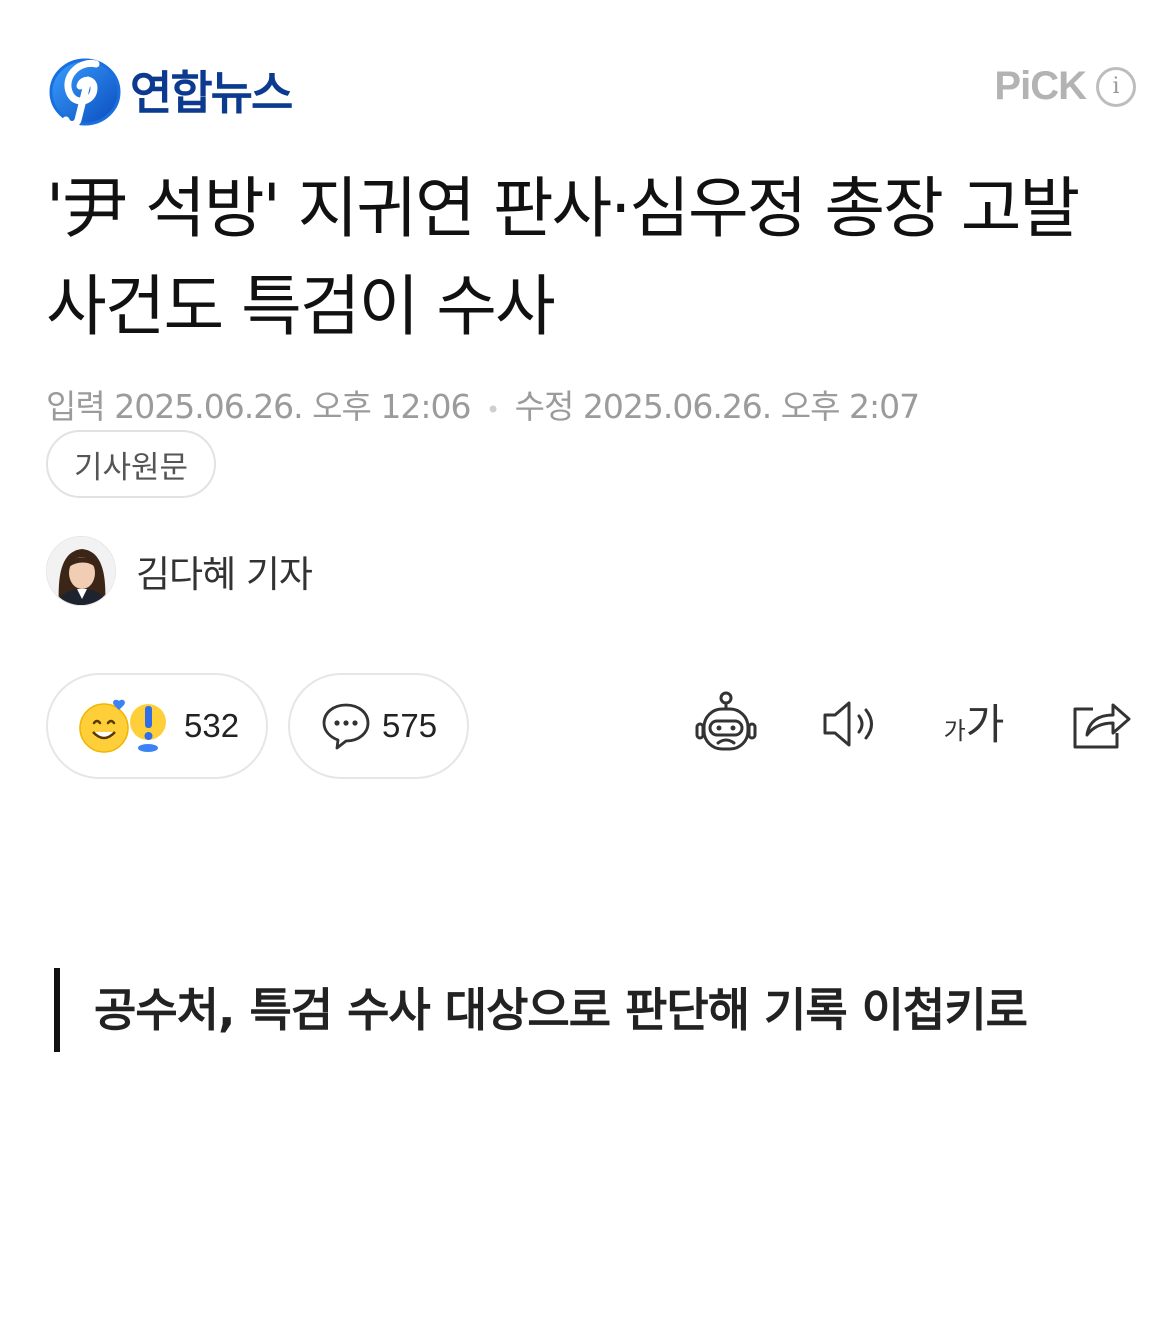  Describe the element at coordinates (1100, 724) in the screenshot. I see `share-icon` at that location.